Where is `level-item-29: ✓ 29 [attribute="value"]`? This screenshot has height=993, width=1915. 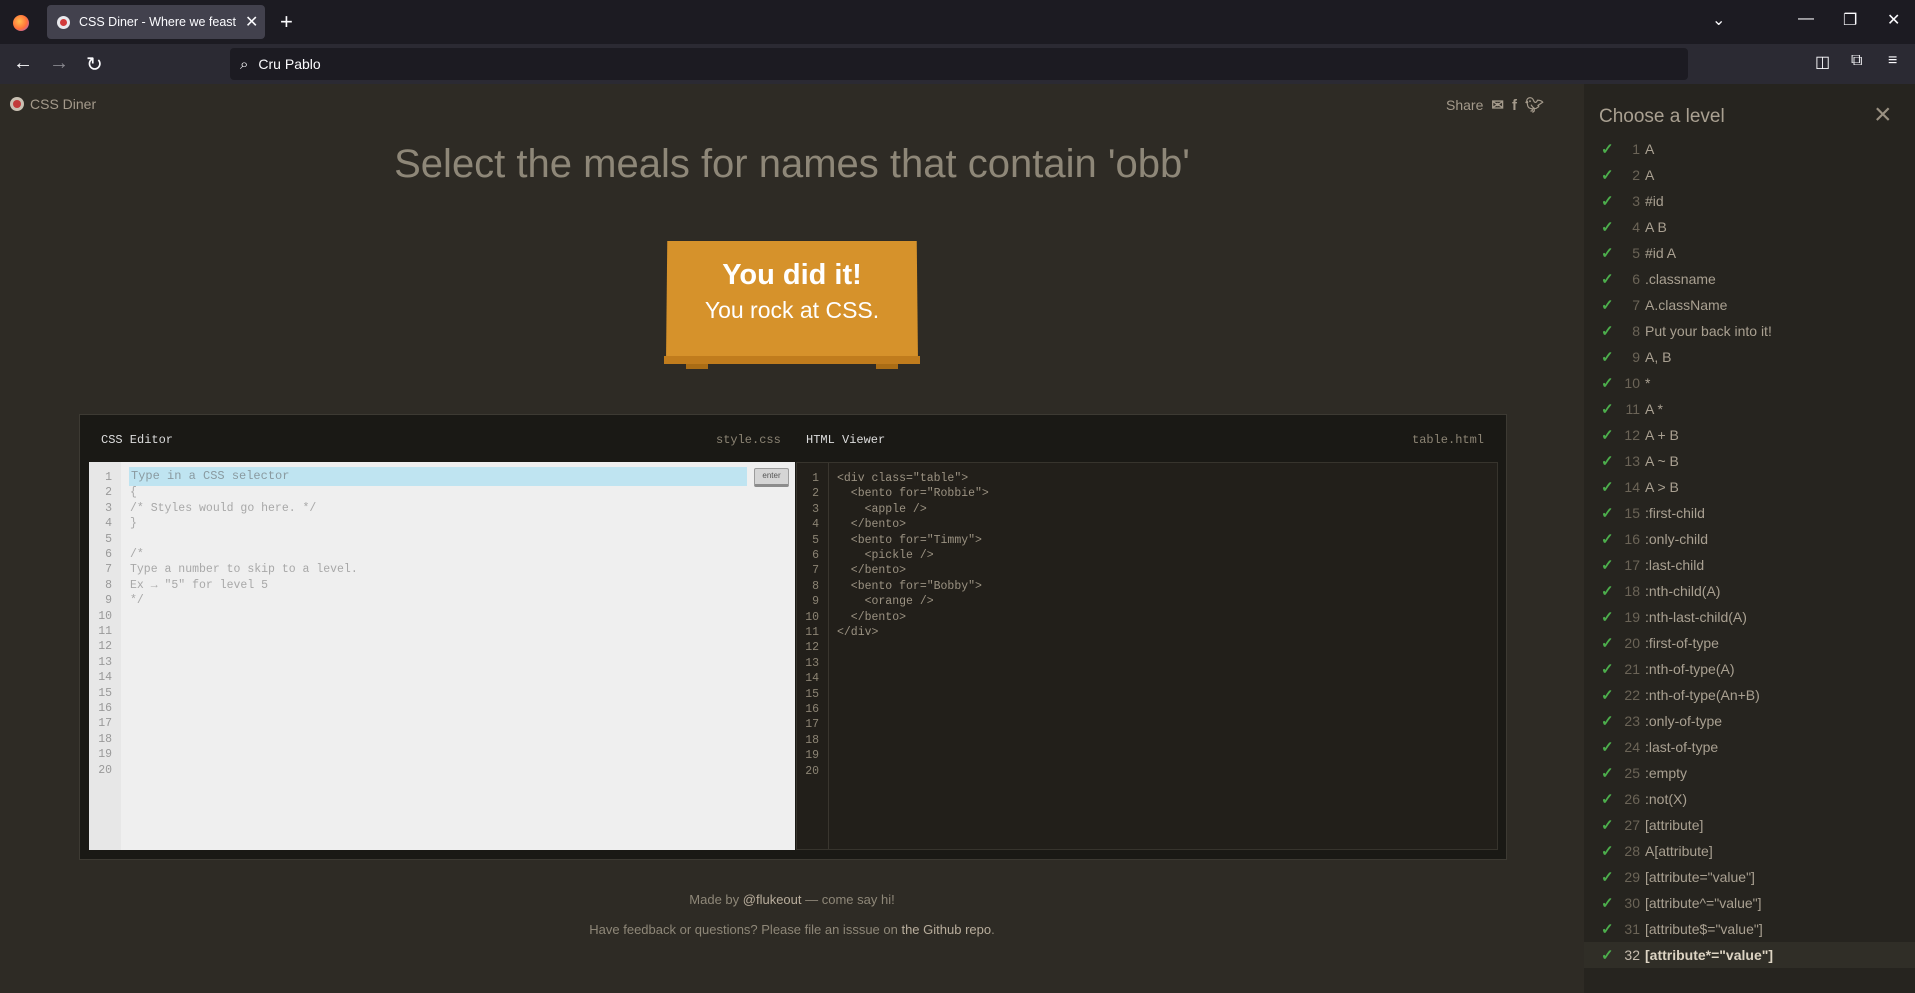 level-item-29: ✓ 29 [attribute="value"] is located at coordinates (1749, 877).